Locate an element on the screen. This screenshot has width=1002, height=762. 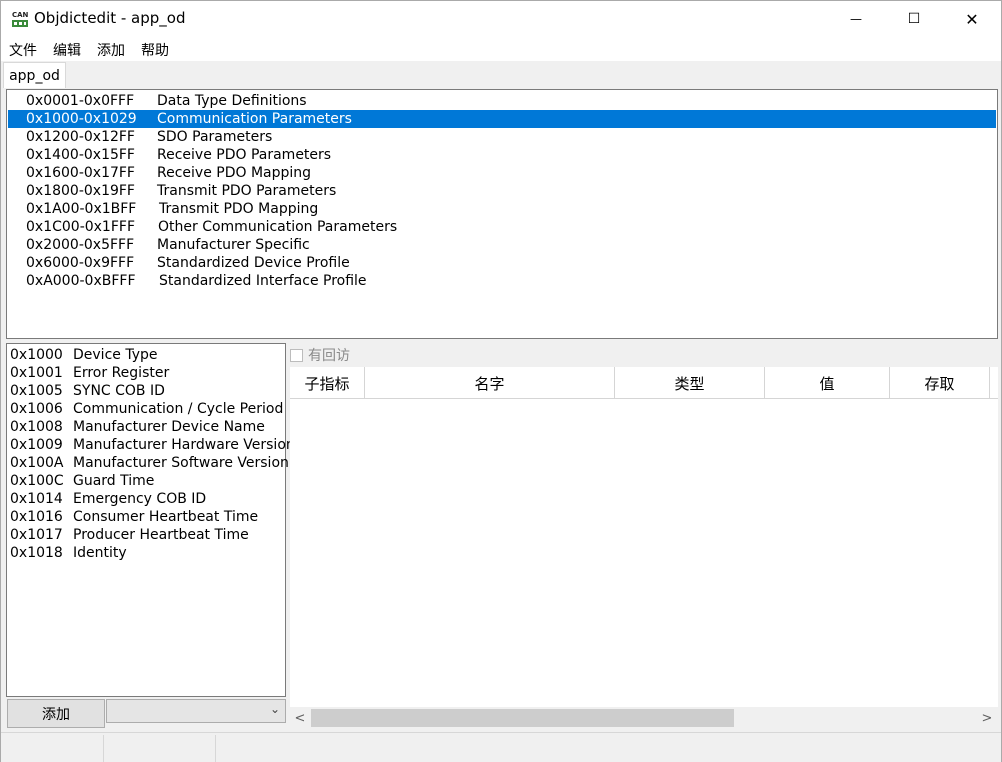
range-name: Data Type Definitions is located at coordinates (232, 101).